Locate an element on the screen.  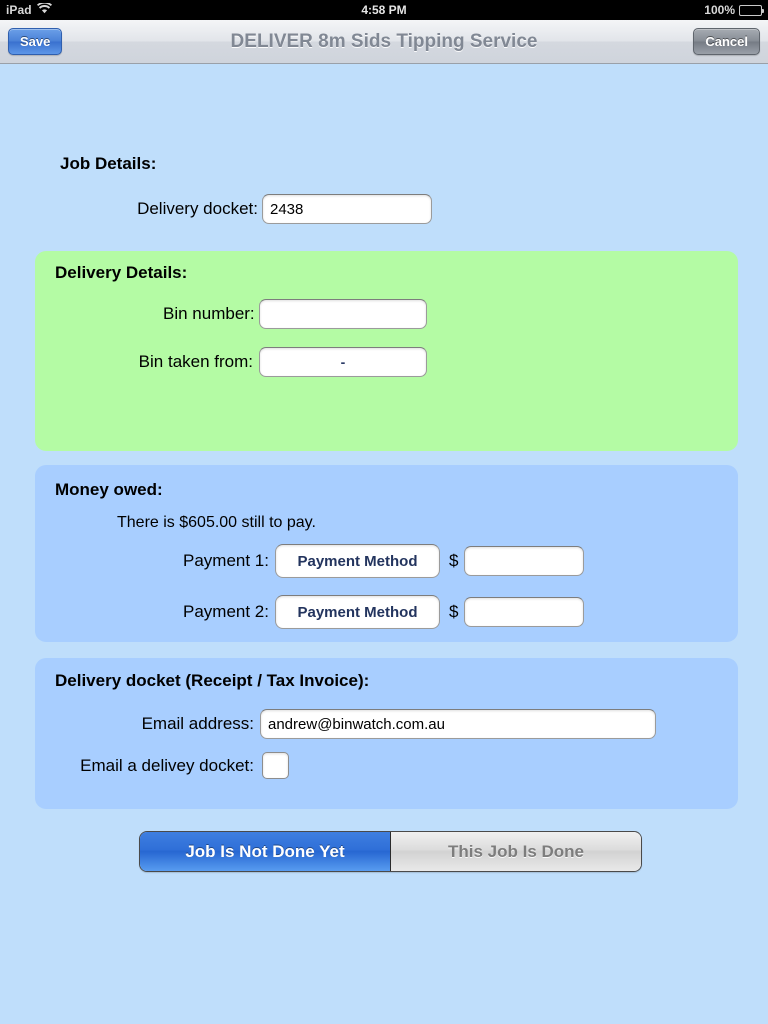
status-bar-right: 100% is located at coordinates (734, 10).